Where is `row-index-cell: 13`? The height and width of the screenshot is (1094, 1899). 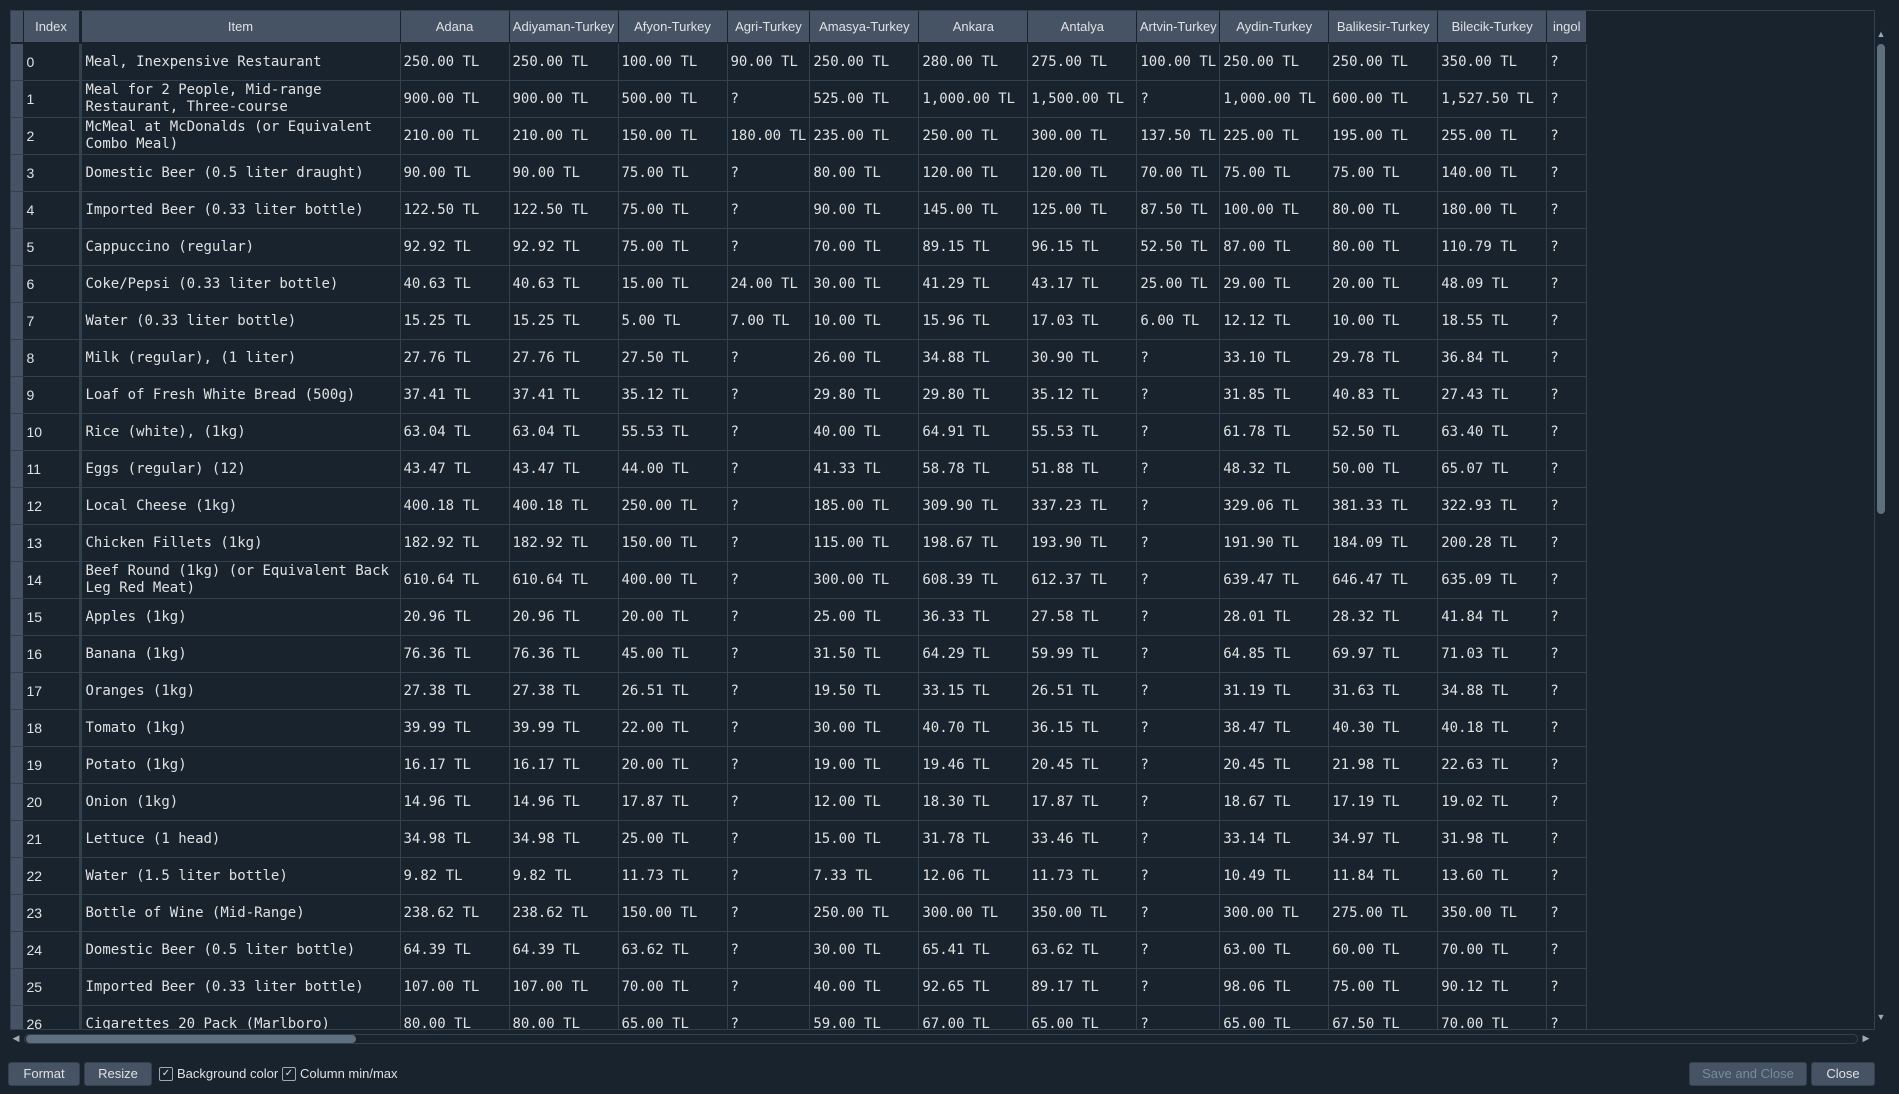 row-index-cell: 13 is located at coordinates (52, 543).